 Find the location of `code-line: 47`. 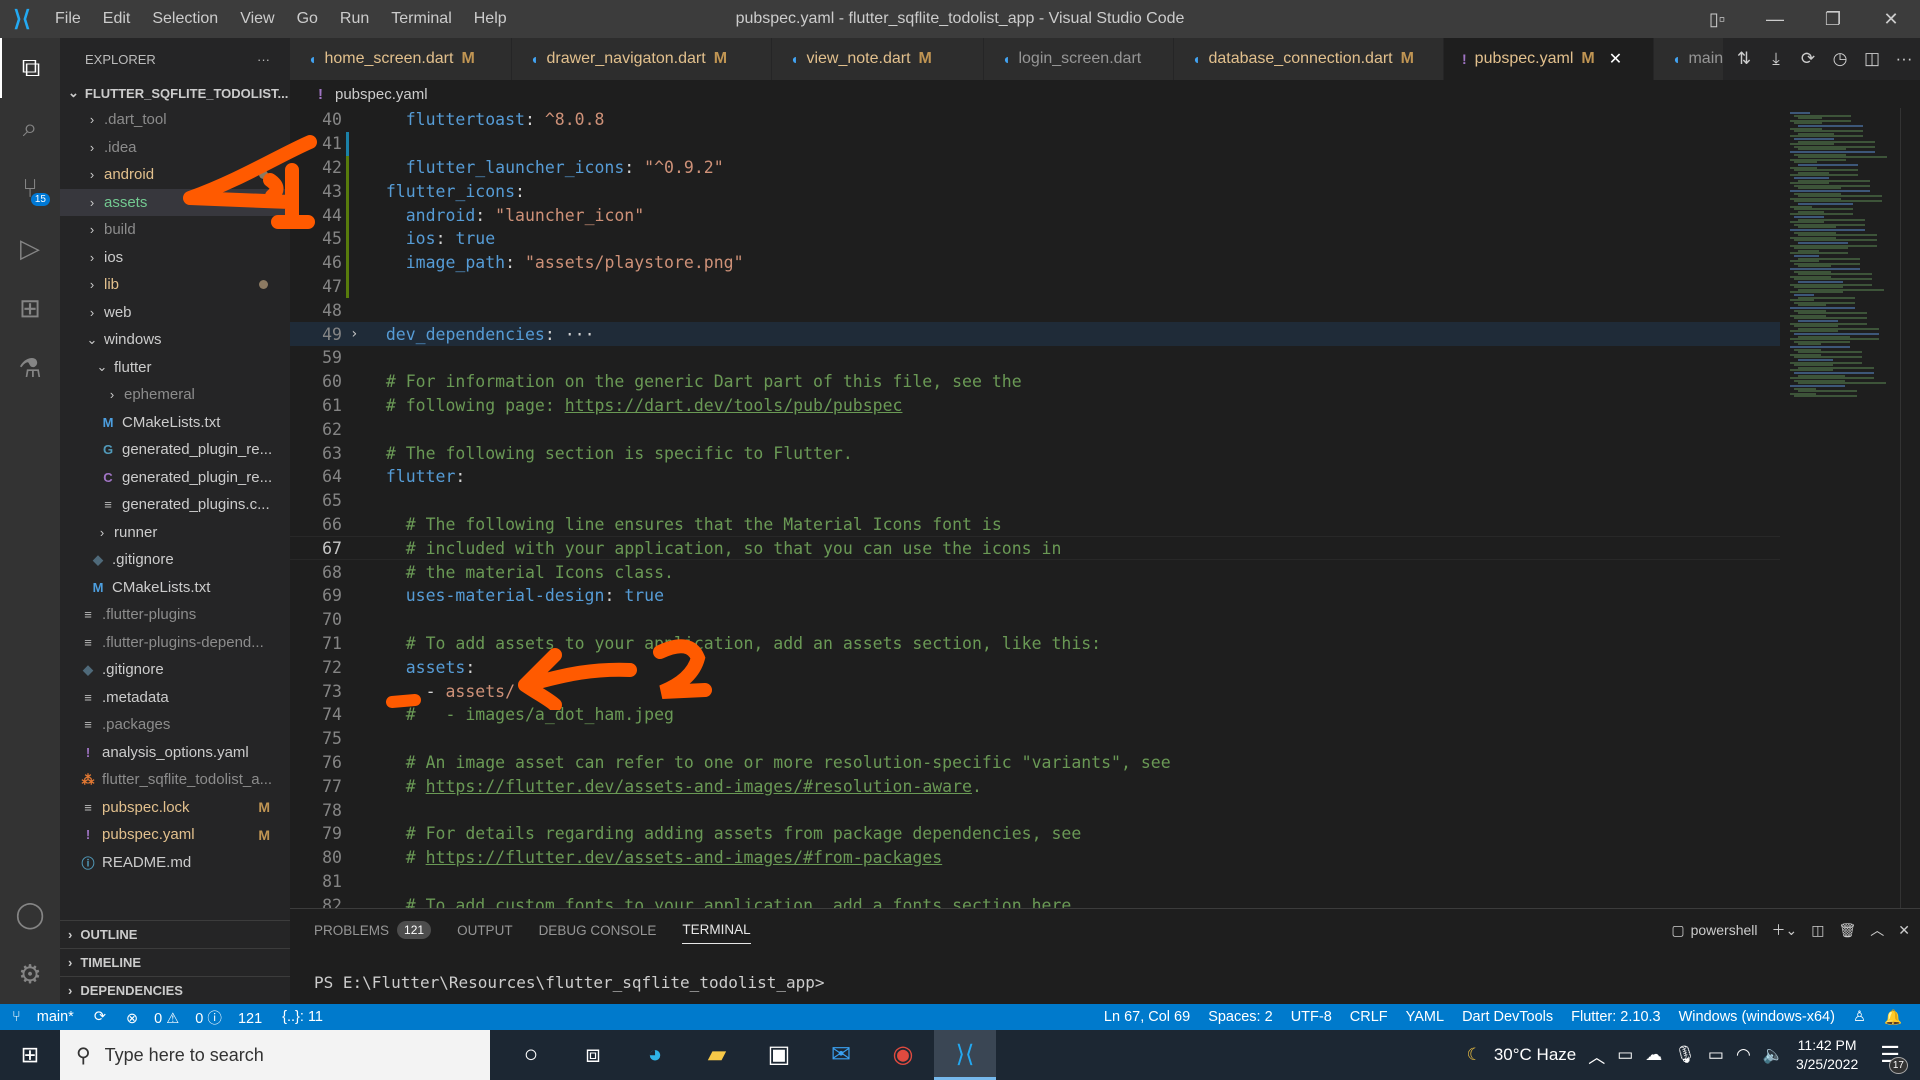

code-line: 47 is located at coordinates (1035, 286).